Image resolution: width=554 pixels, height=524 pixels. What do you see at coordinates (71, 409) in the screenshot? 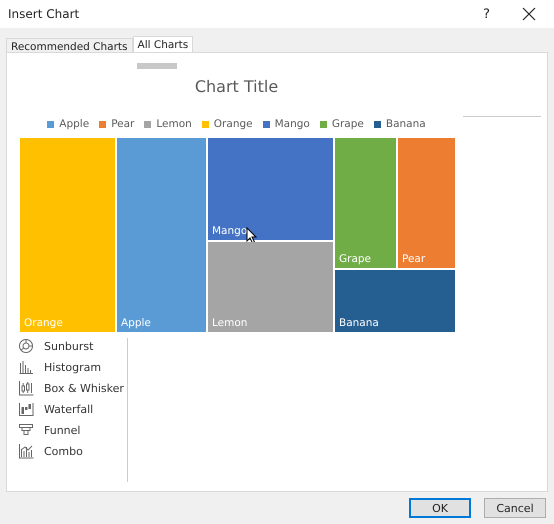
I see `chart-type-item: Waterfall` at bounding box center [71, 409].